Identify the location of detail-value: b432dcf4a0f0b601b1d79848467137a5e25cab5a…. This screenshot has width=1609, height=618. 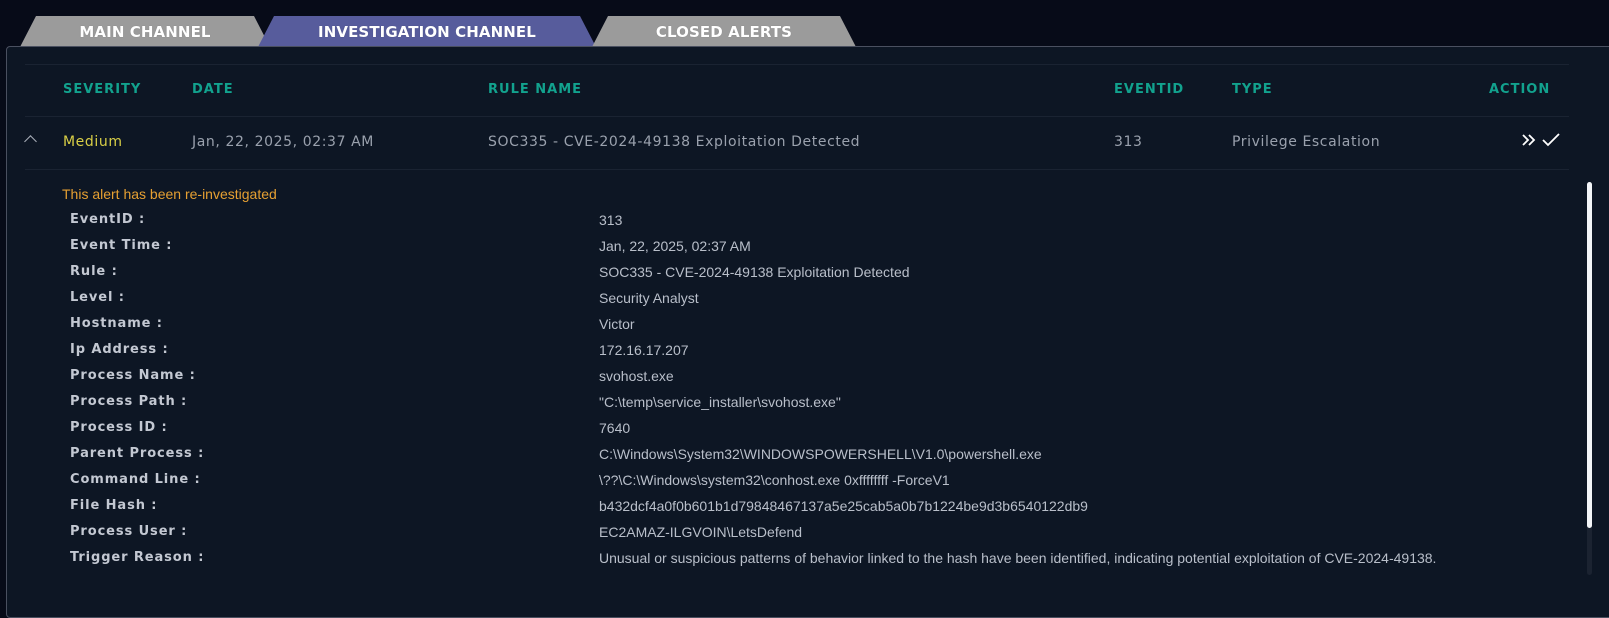
(843, 506).